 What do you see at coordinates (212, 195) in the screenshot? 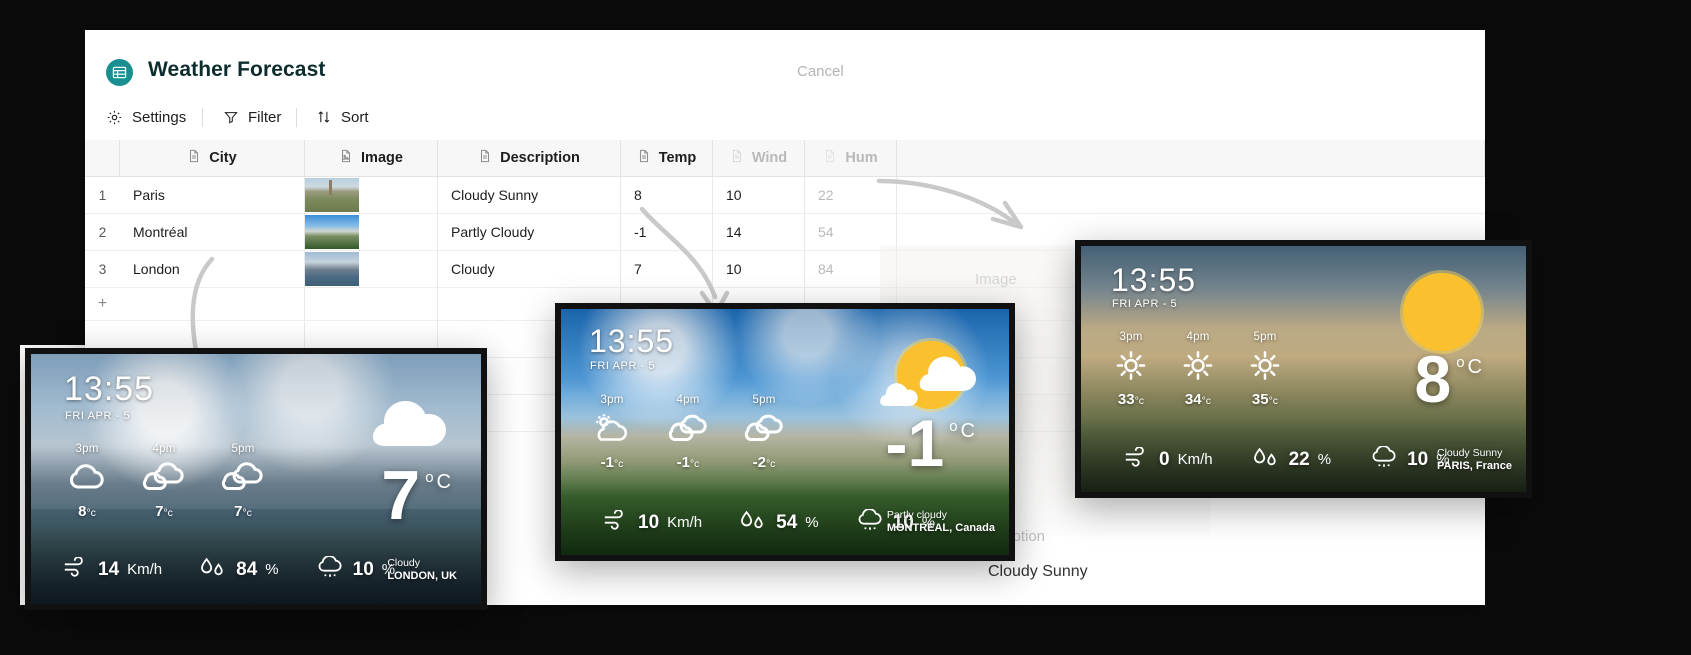
I see `cell-city: Paris` at bounding box center [212, 195].